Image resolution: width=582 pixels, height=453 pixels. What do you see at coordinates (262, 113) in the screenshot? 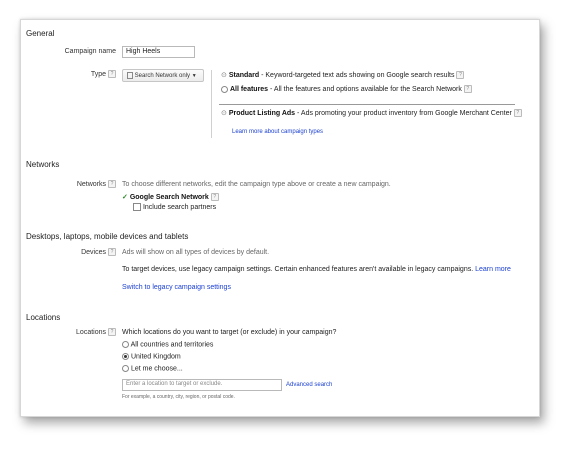
I see `option-title: Product Listing Ads` at bounding box center [262, 113].